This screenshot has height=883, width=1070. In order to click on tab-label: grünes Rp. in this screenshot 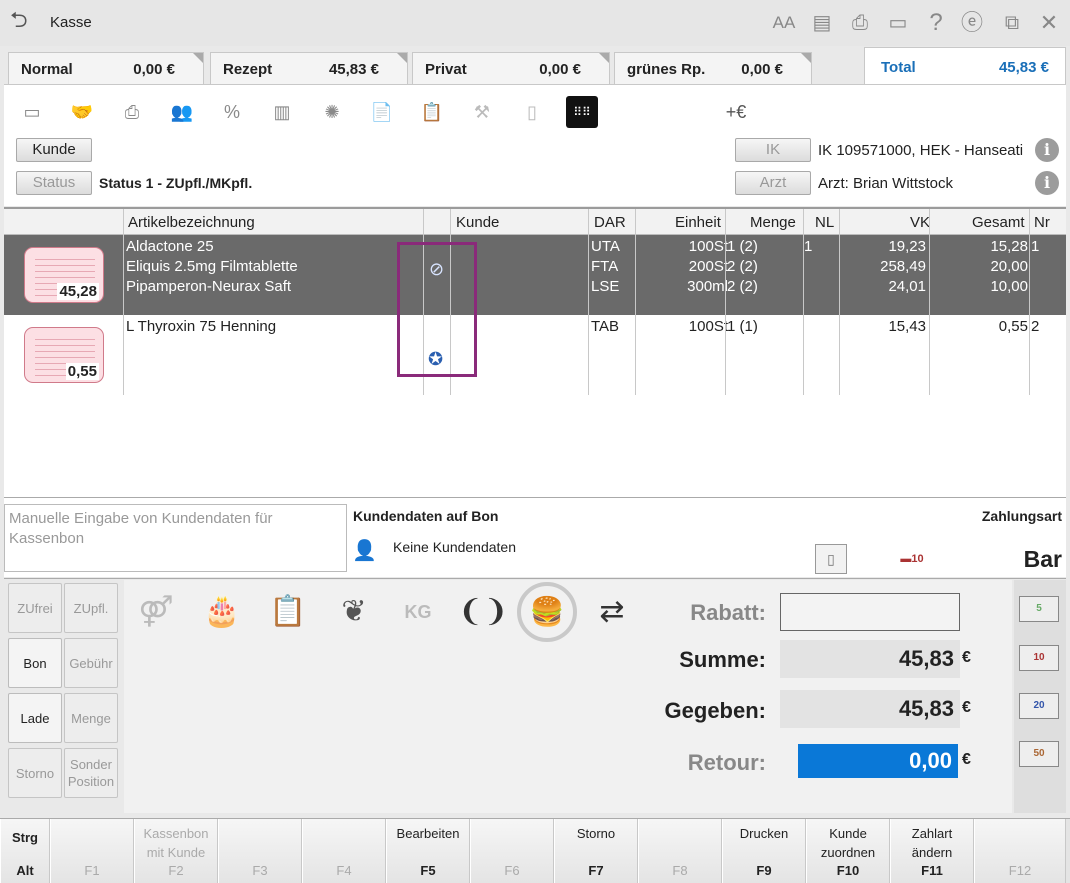, I will do `click(666, 69)`.